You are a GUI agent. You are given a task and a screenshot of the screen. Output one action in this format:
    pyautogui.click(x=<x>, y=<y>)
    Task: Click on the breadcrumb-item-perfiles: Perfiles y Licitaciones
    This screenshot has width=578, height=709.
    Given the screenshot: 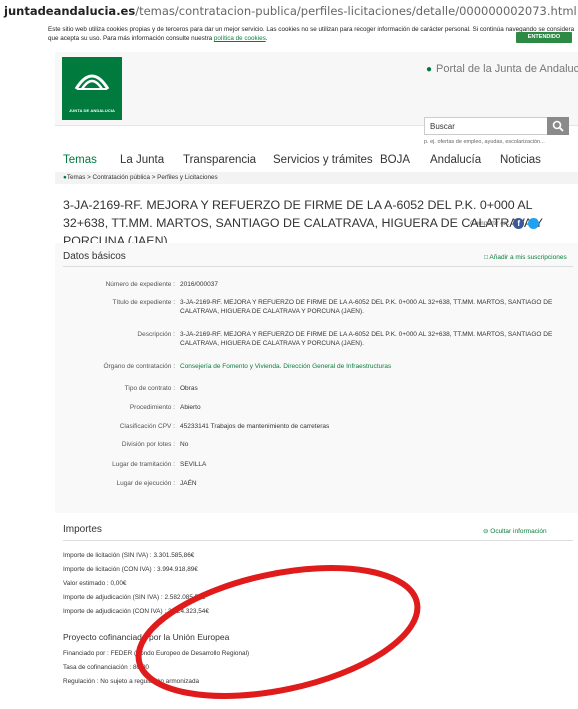 What is the action you would take?
    pyautogui.click(x=187, y=177)
    